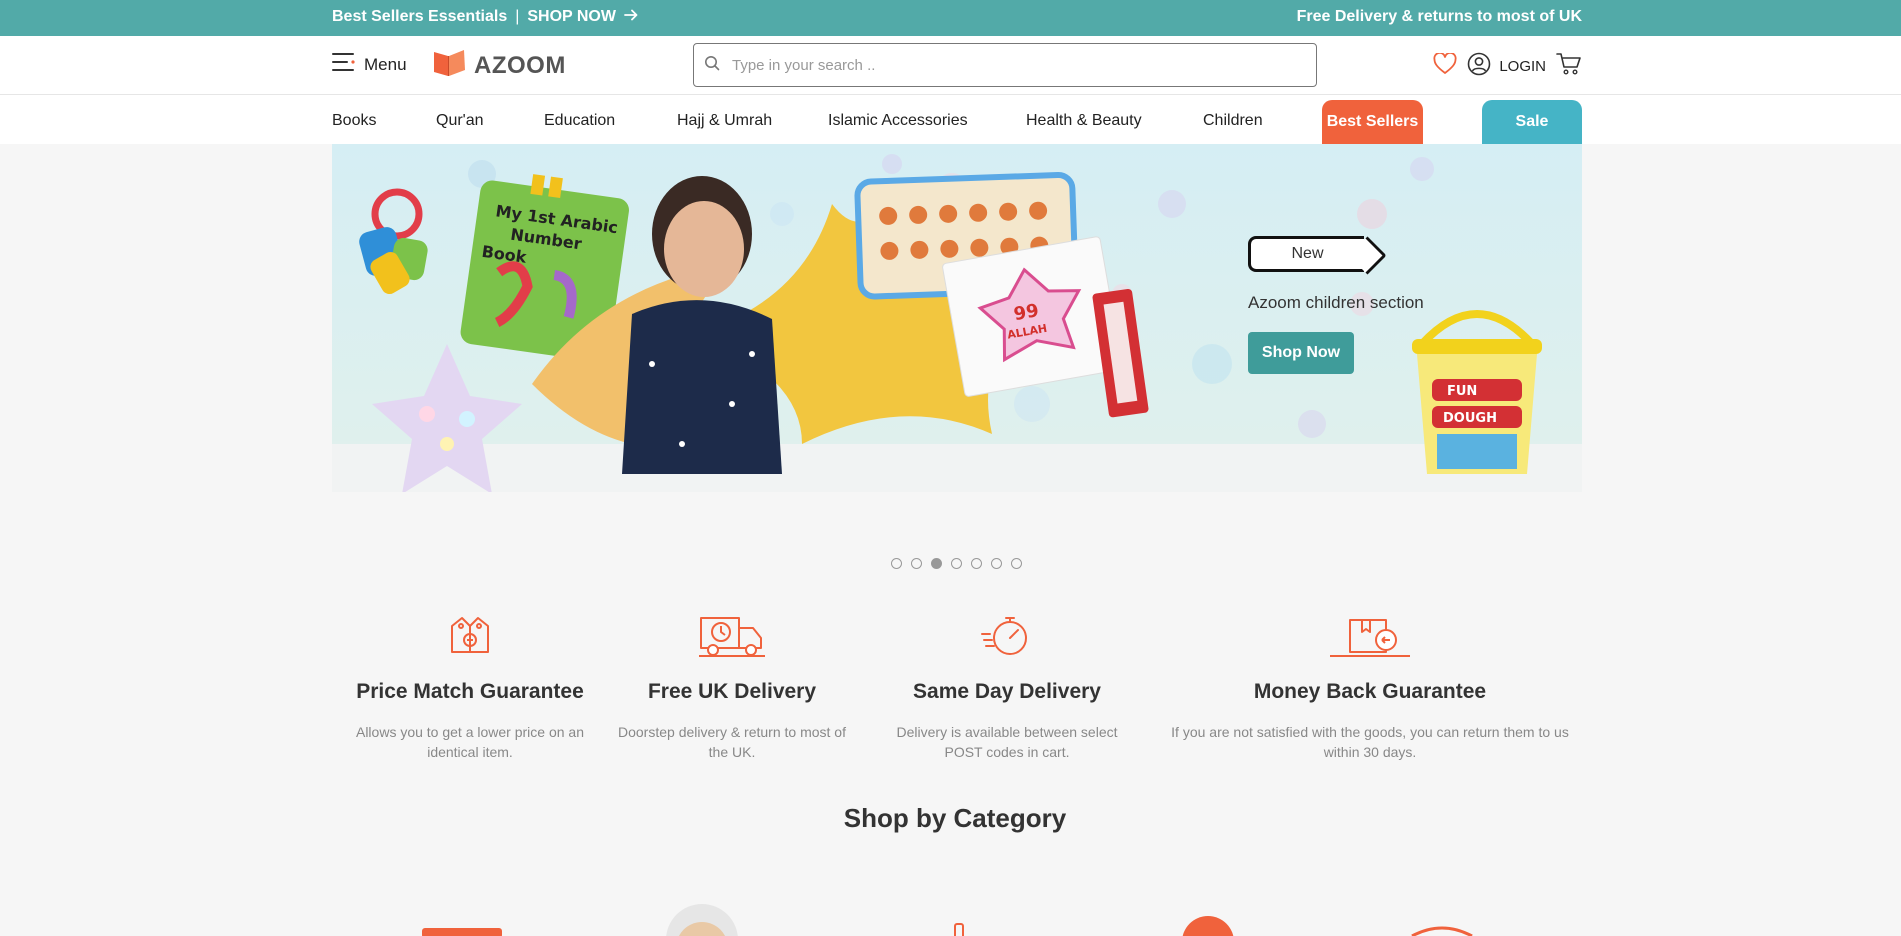 This screenshot has height=936, width=1901. I want to click on header-actions: LOGIN, so click(1507, 65).